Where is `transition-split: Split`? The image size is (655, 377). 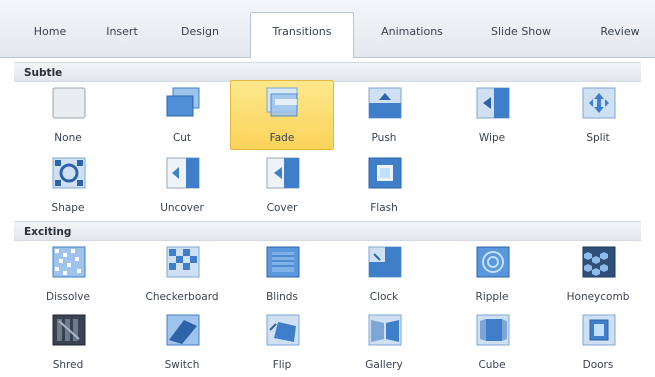 transition-split: Split is located at coordinates (598, 115).